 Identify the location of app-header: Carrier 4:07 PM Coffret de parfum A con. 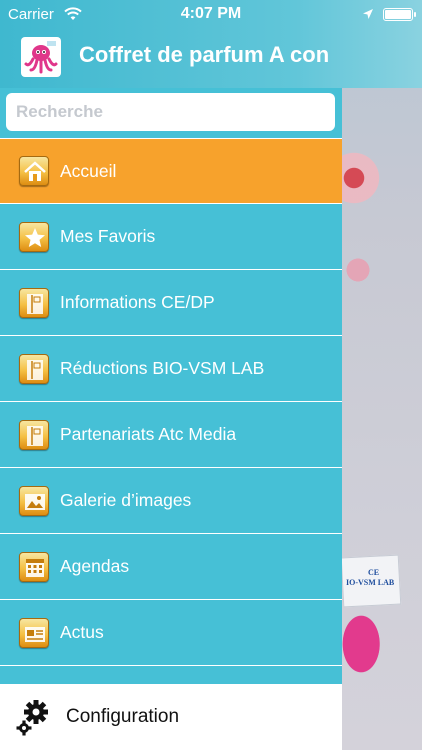
(211, 44).